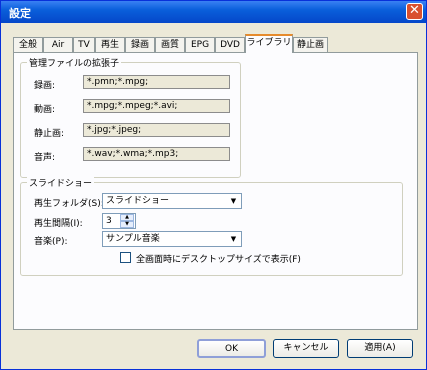  What do you see at coordinates (74, 62) in the screenshot?
I see `extensions-group-title: 管理ファイルの拡張子` at bounding box center [74, 62].